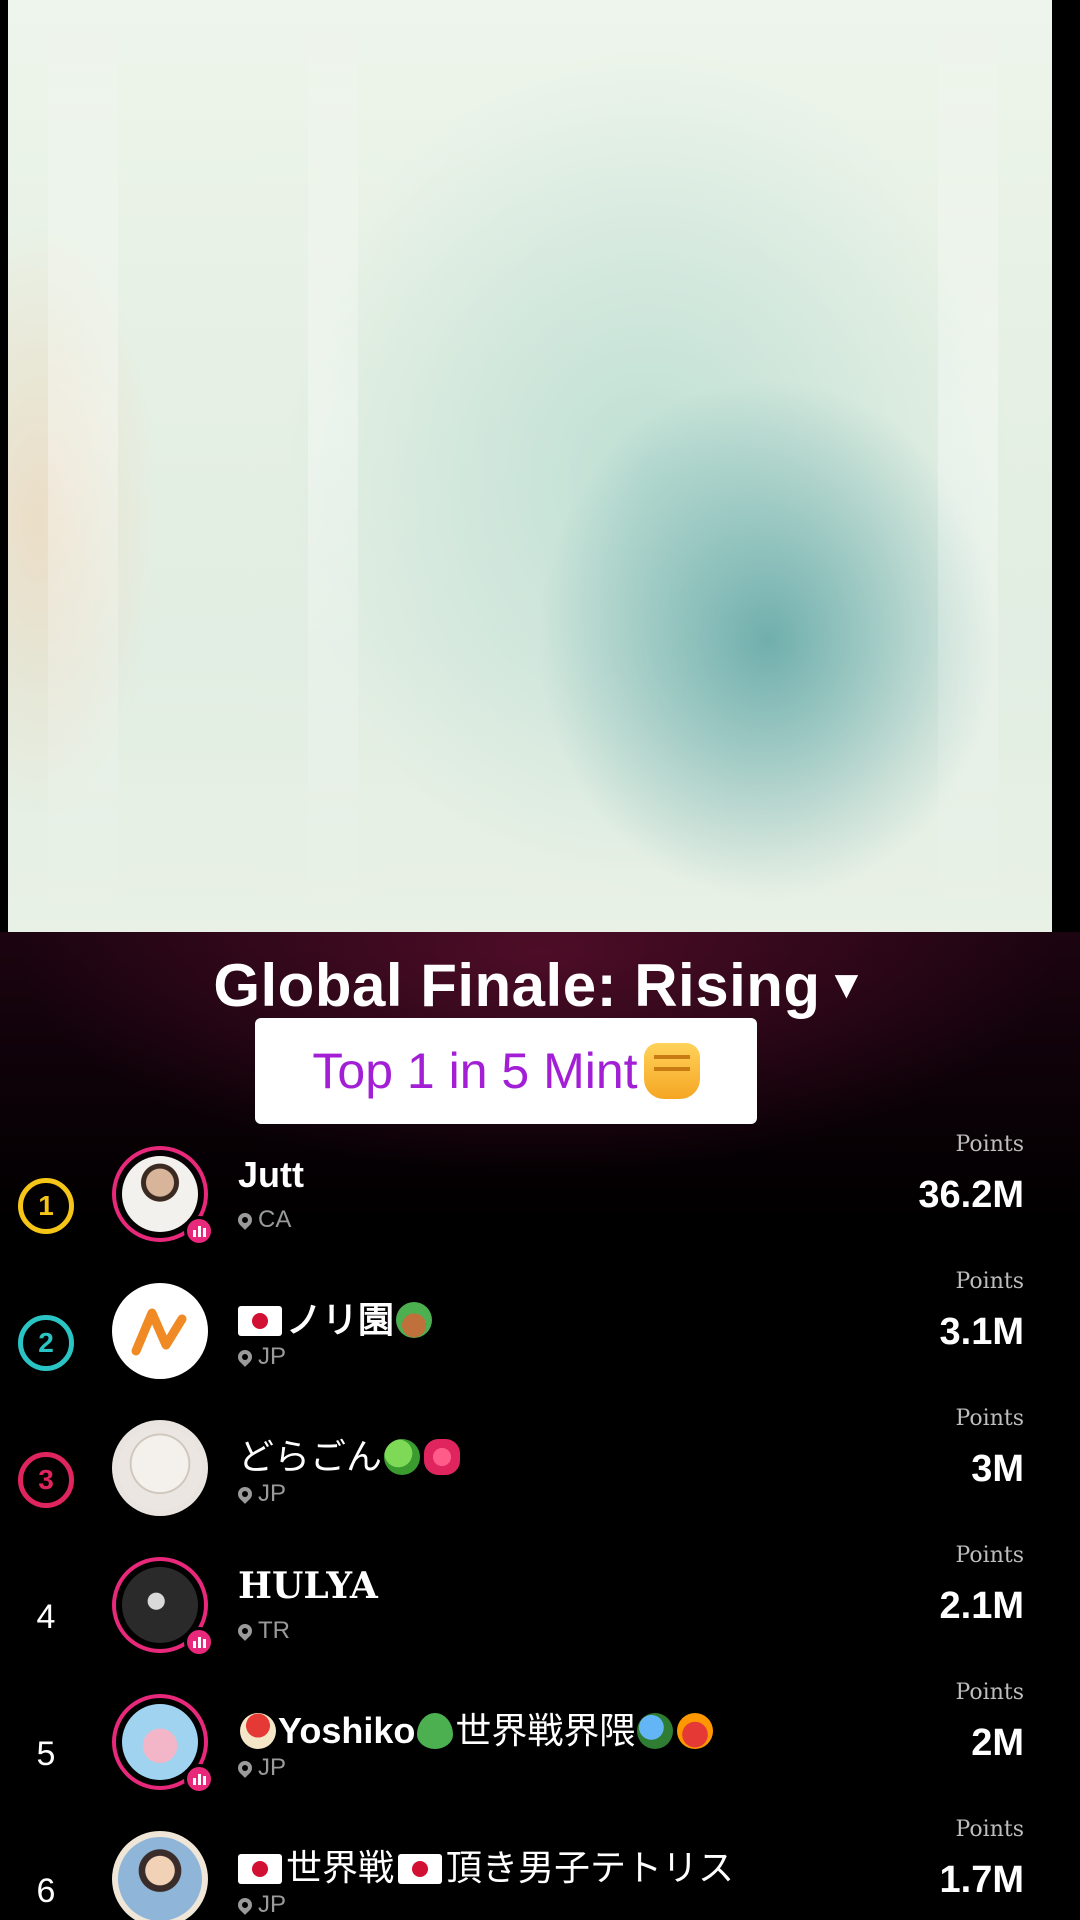 This screenshot has height=1920, width=1080. I want to click on leaderboard-row: 3 どらごん JP Points 3M, so click(540, 1481).